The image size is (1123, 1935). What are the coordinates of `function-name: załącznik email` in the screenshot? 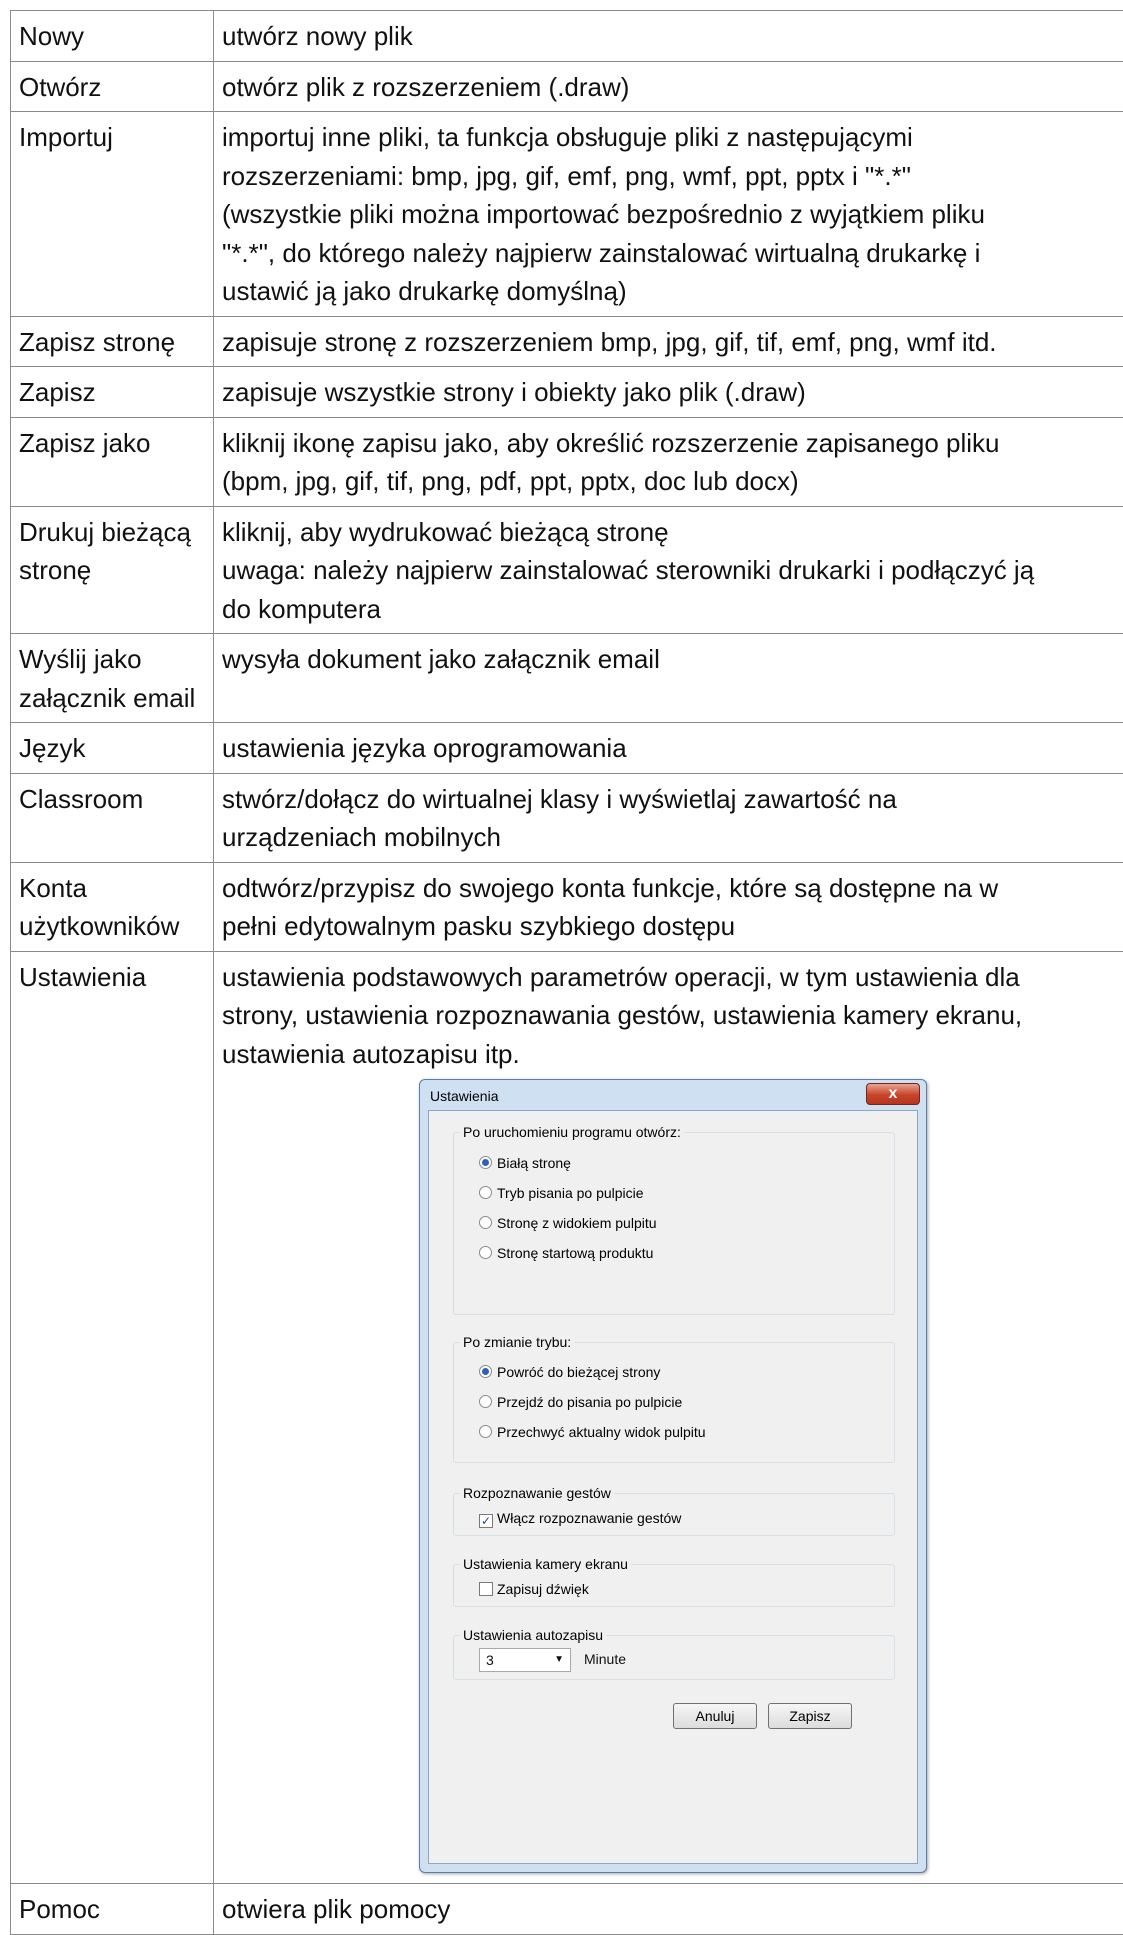 It's located at (112, 698).